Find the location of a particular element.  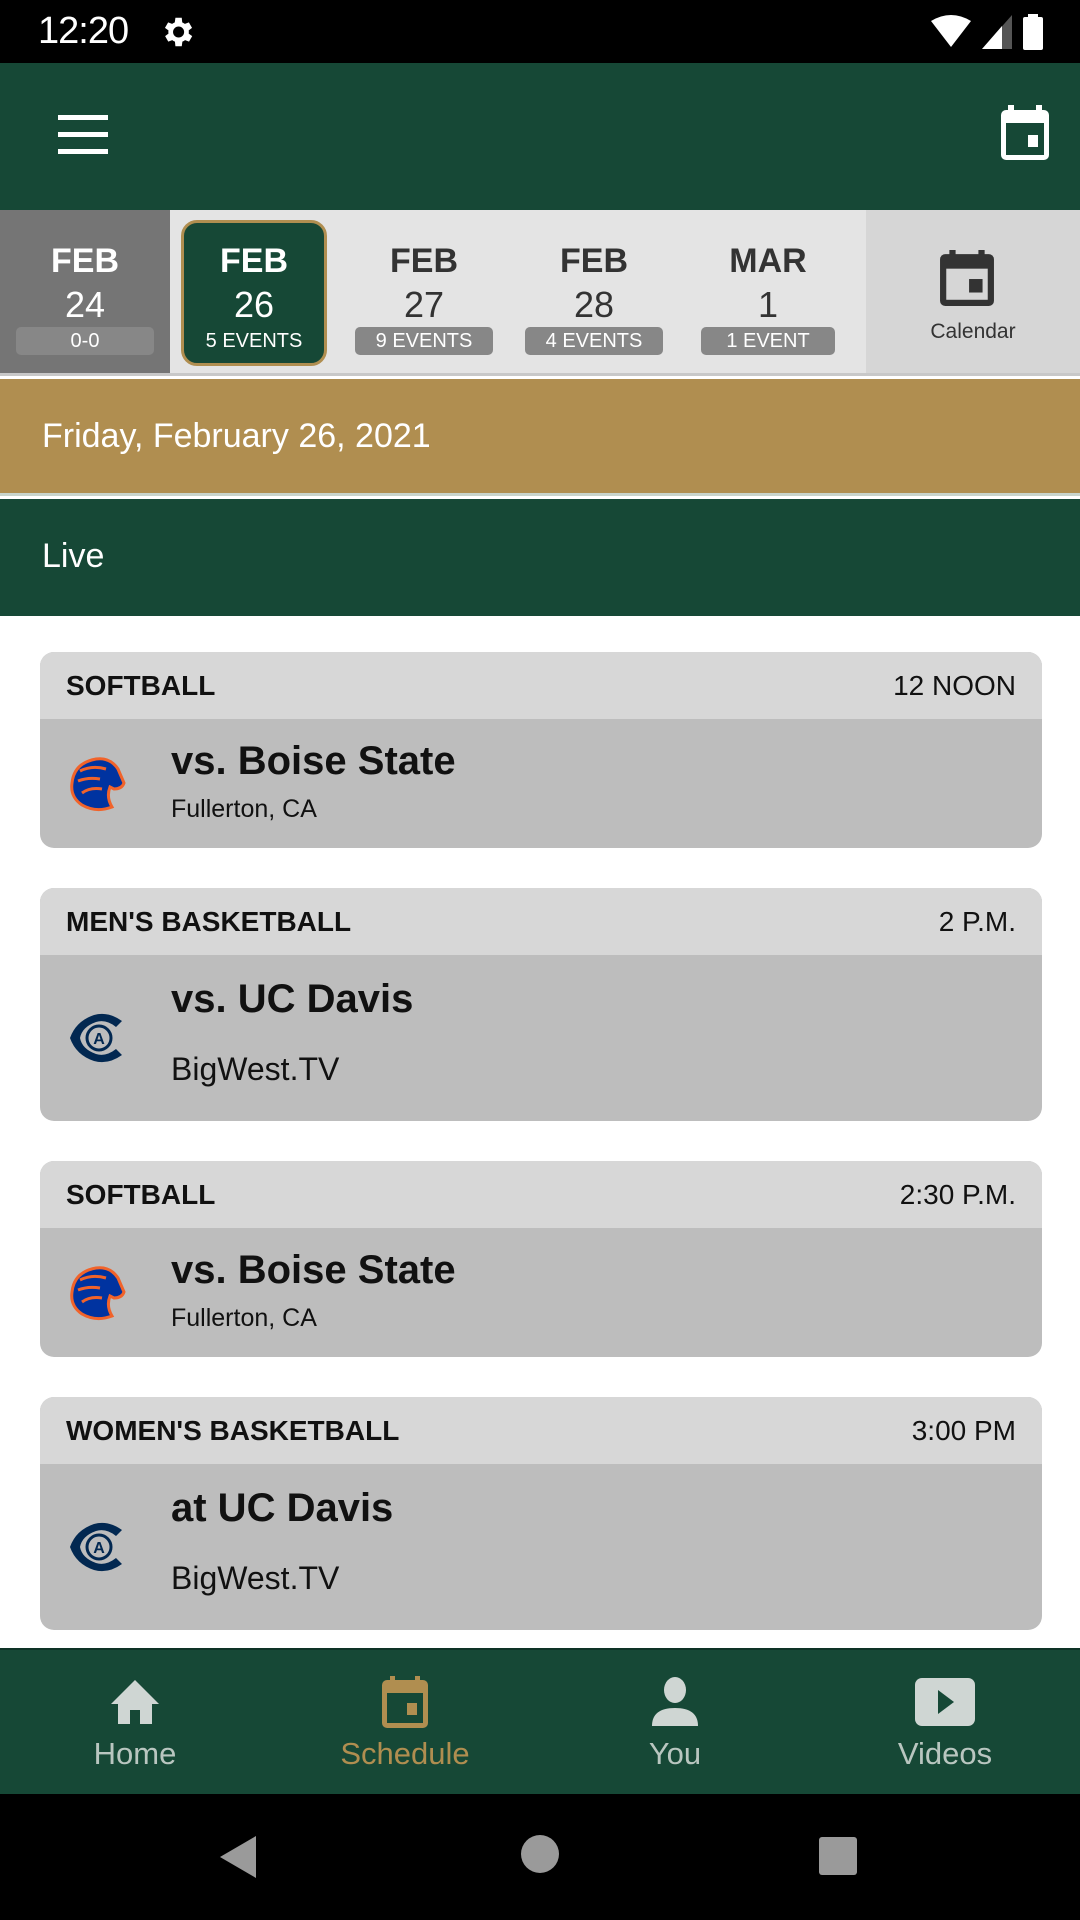

nav-tab-you: You is located at coordinates (675, 1723).